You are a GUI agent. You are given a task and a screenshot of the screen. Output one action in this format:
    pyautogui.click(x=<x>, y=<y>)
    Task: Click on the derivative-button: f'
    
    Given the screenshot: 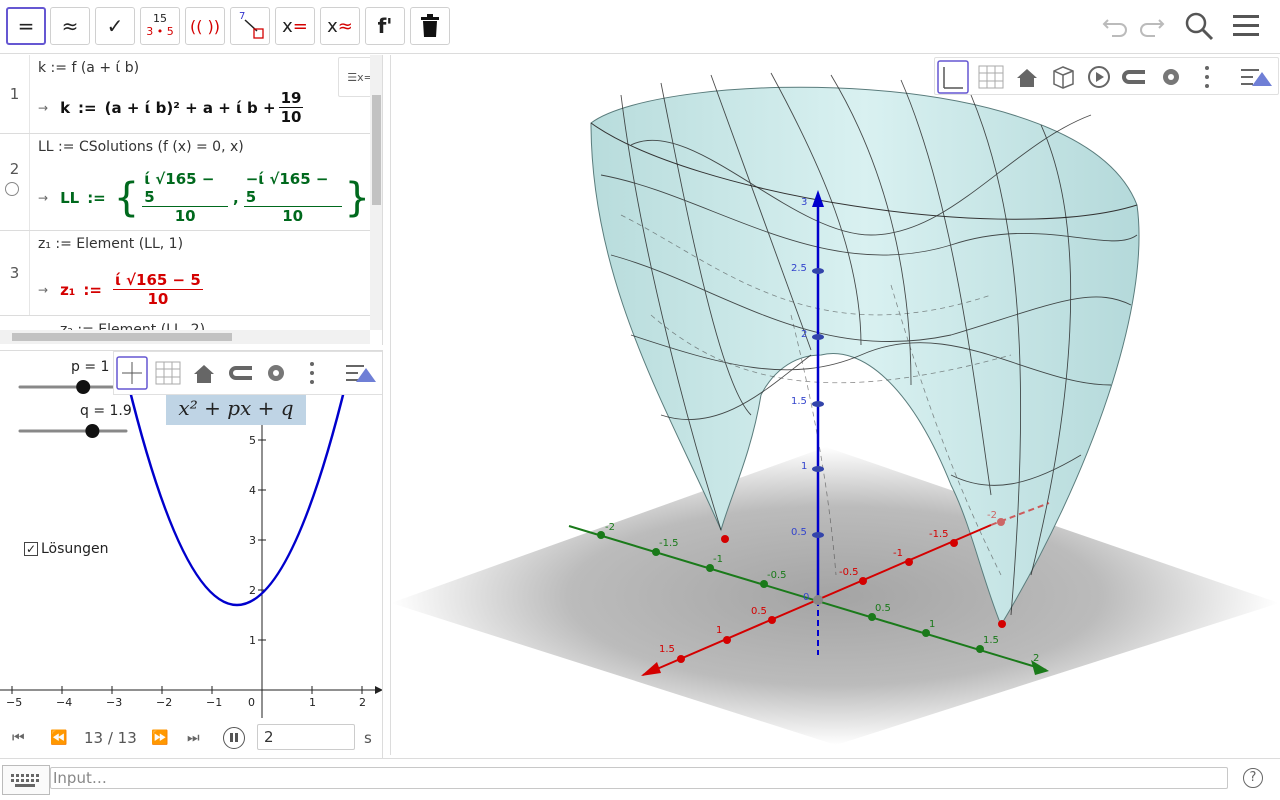 What is the action you would take?
    pyautogui.click(x=385, y=26)
    